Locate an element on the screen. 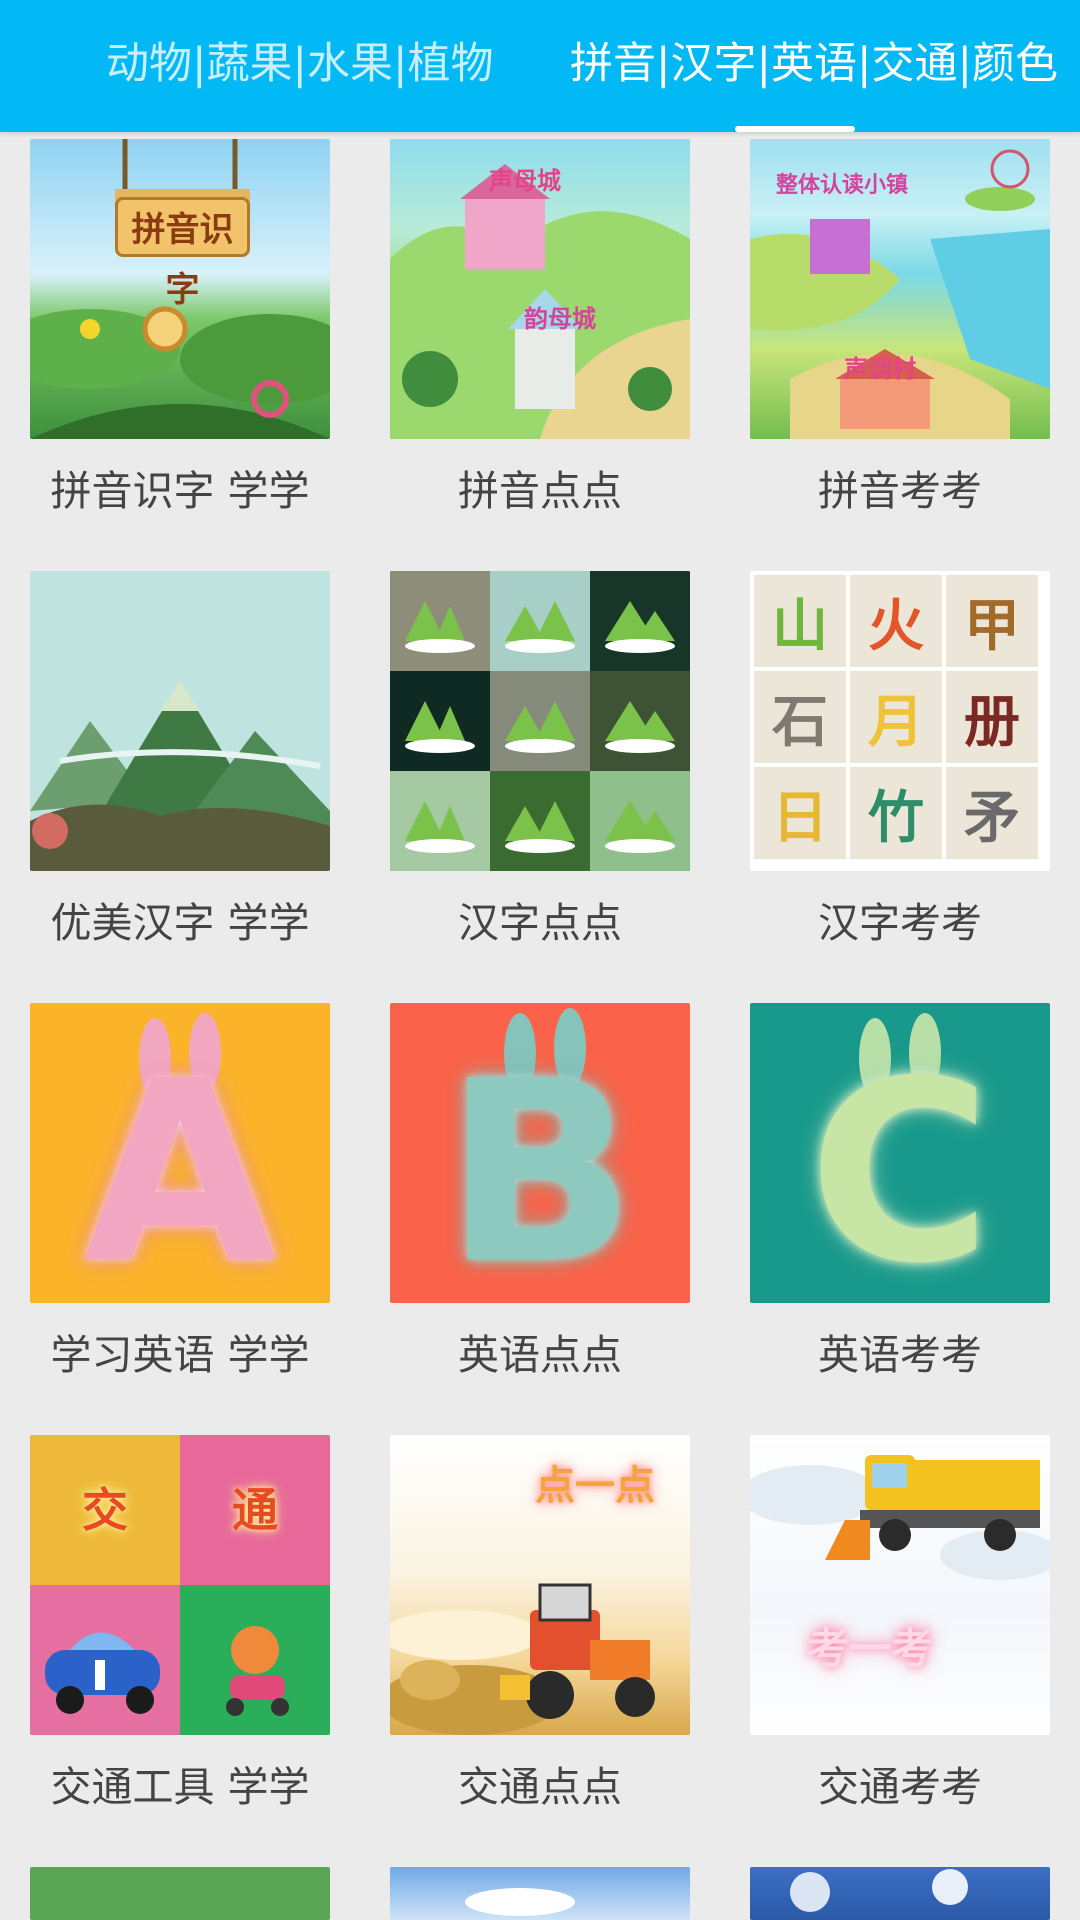  grid-item-label: 交通考考 is located at coordinates (900, 1787).